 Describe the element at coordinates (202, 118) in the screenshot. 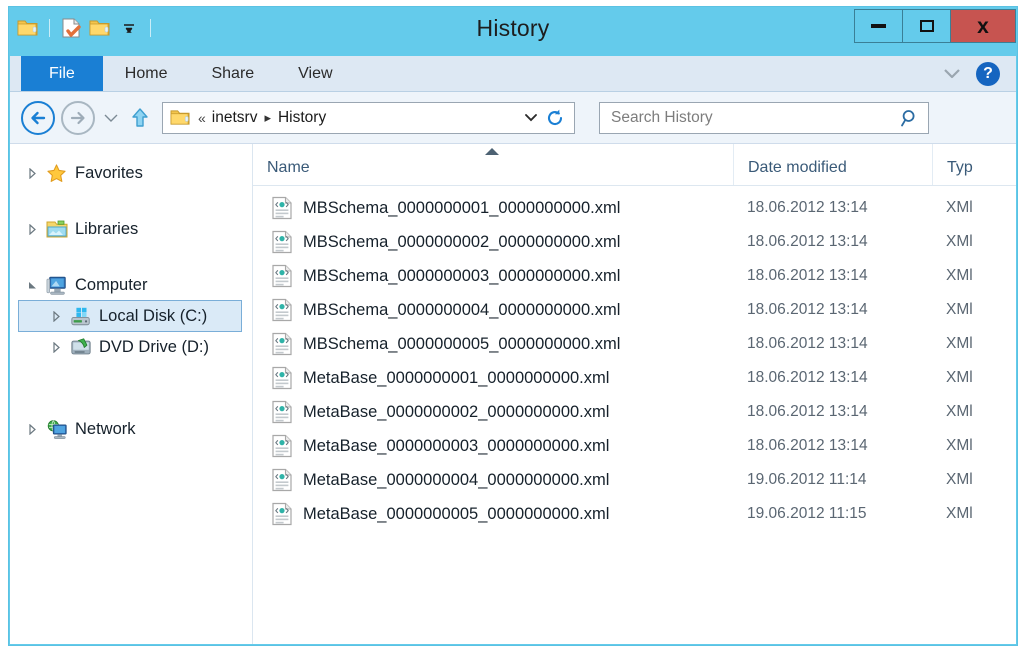

I see `breadcrumb-overflow: «` at that location.